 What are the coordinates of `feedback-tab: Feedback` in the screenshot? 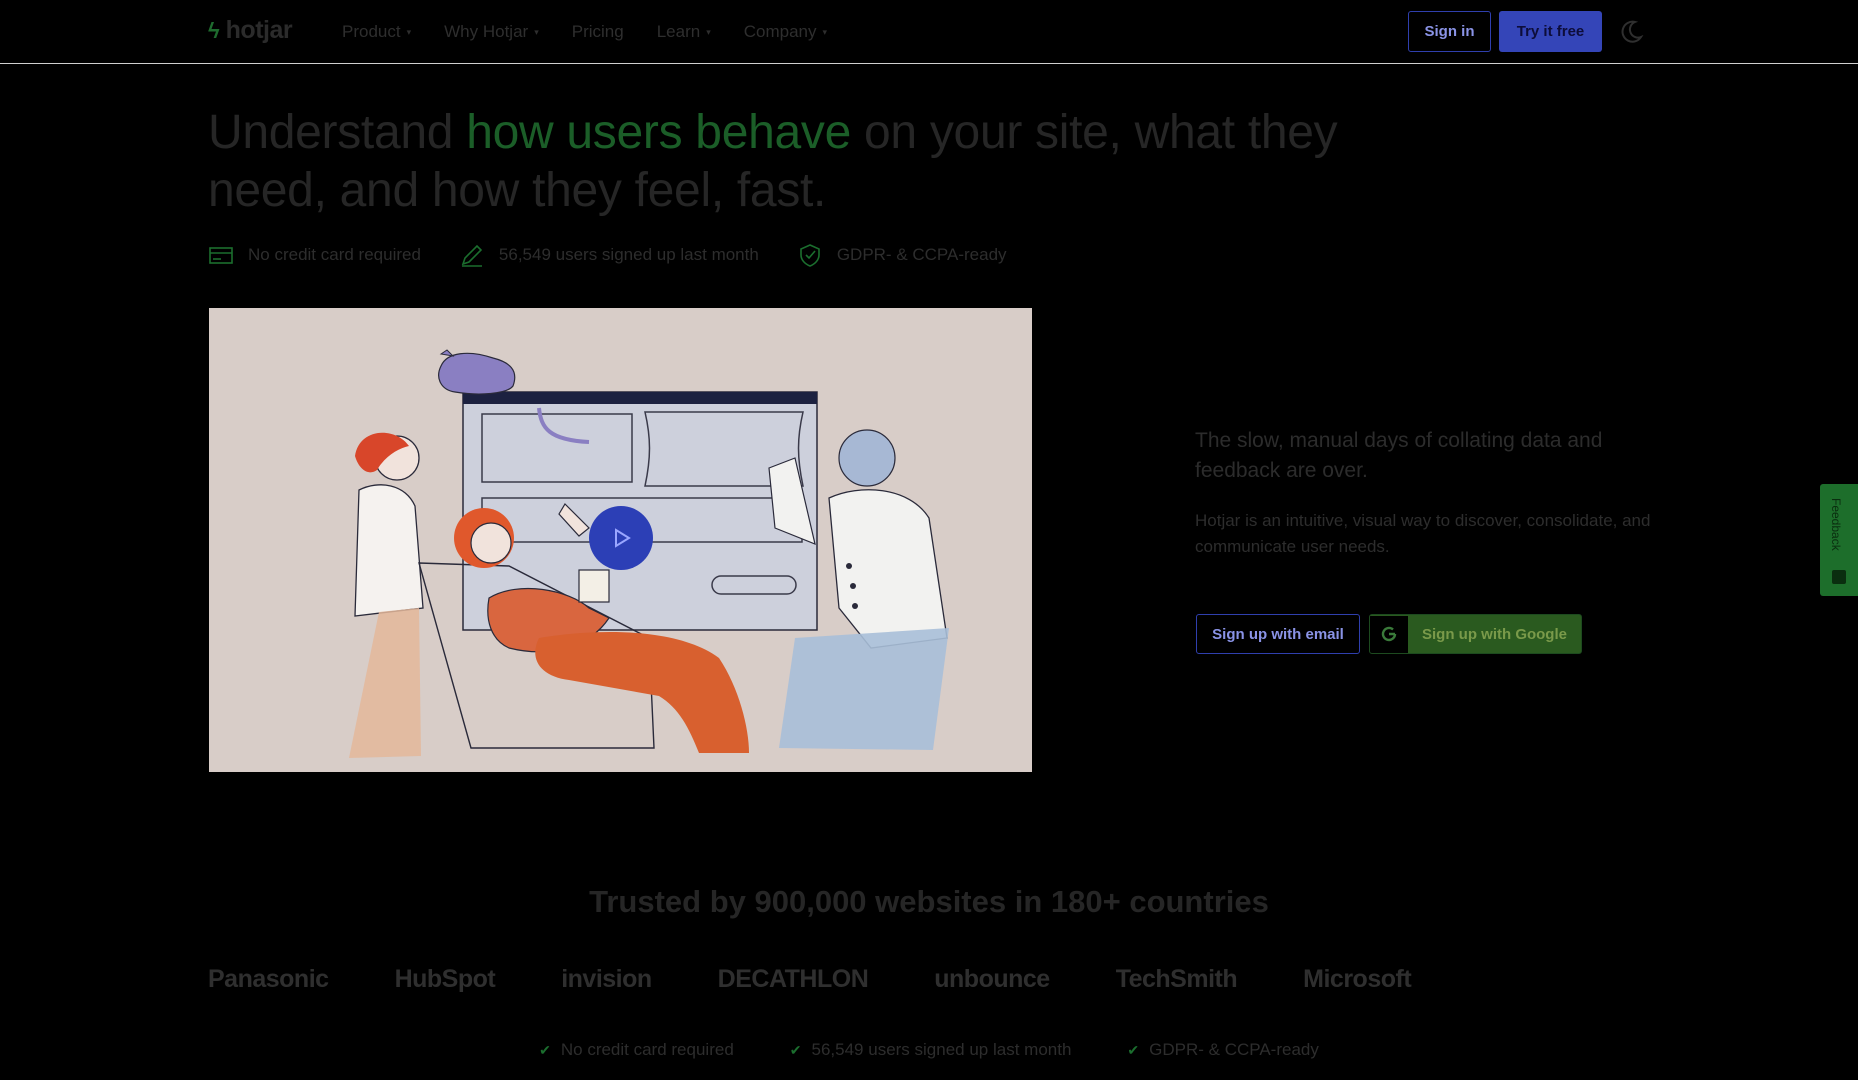 It's located at (1839, 540).